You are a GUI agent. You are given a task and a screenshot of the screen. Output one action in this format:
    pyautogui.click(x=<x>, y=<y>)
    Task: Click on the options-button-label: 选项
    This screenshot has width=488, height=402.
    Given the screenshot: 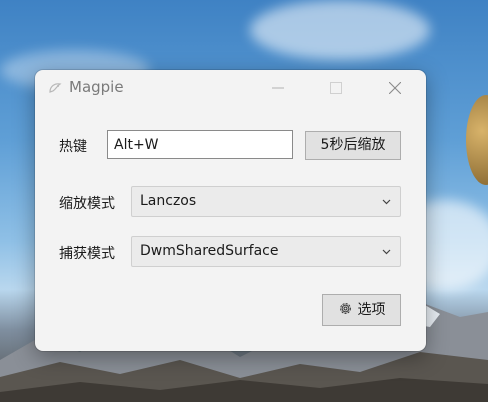 What is the action you would take?
    pyautogui.click(x=371, y=310)
    